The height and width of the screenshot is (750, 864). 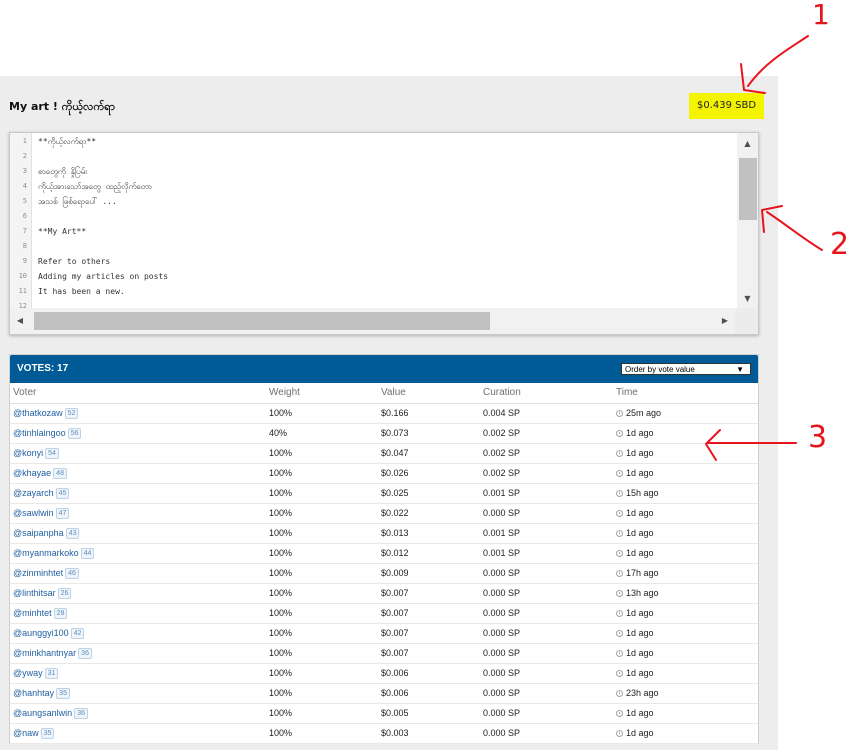 What do you see at coordinates (28, 673) in the screenshot?
I see `voter-link: @yway` at bounding box center [28, 673].